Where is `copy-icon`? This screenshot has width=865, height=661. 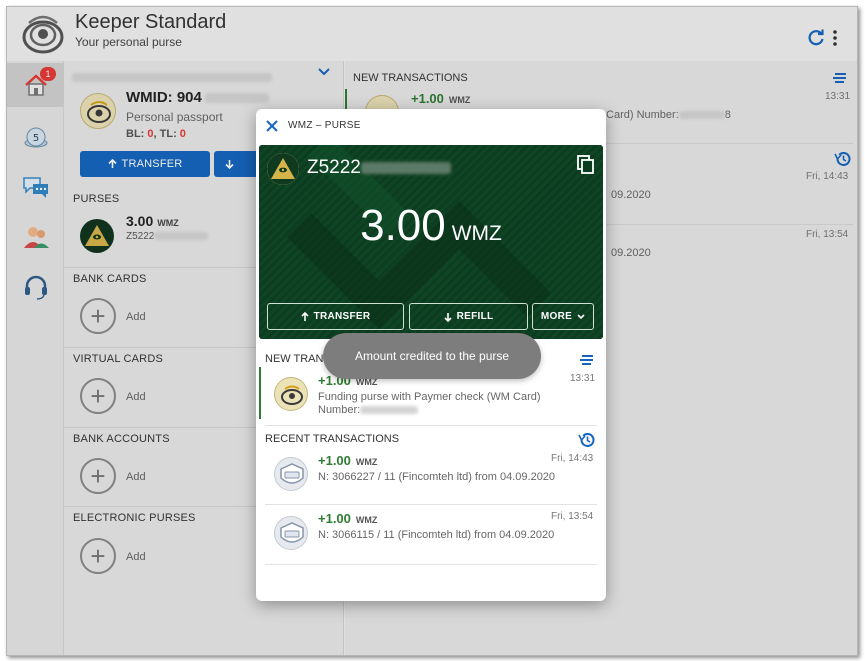 copy-icon is located at coordinates (586, 165).